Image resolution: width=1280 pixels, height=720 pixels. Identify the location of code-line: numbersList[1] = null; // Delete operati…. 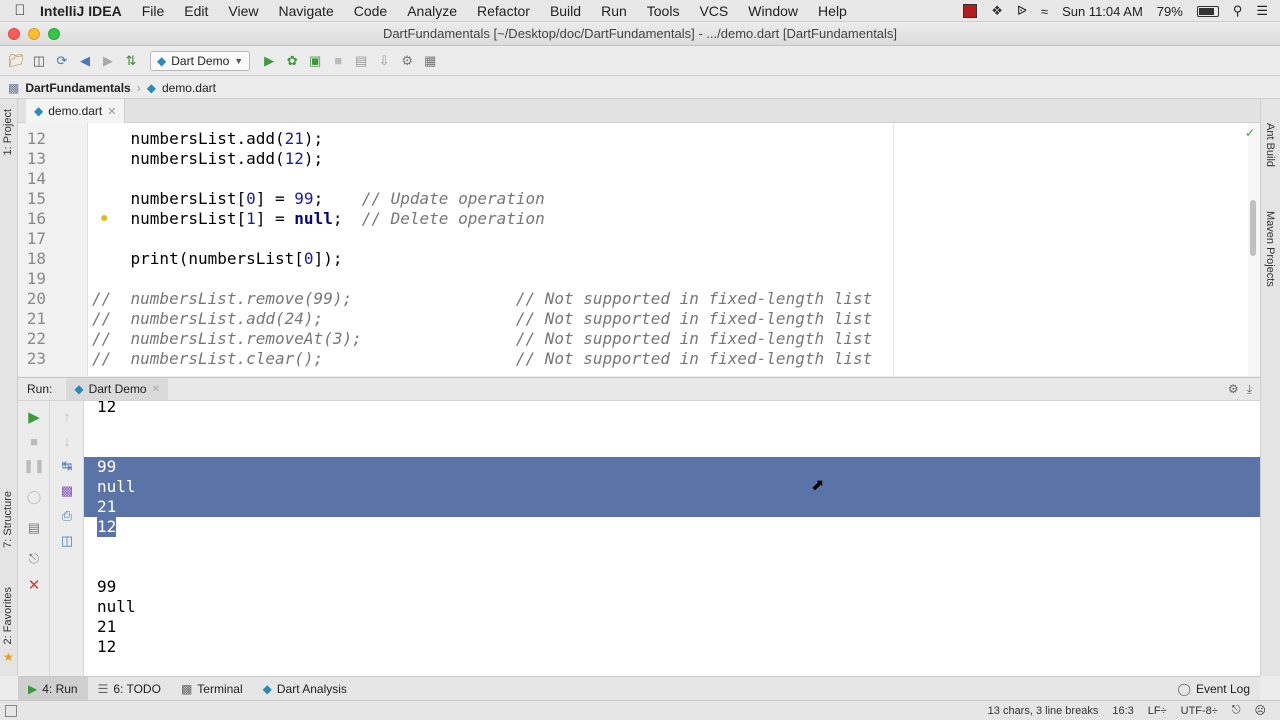
(318, 219).